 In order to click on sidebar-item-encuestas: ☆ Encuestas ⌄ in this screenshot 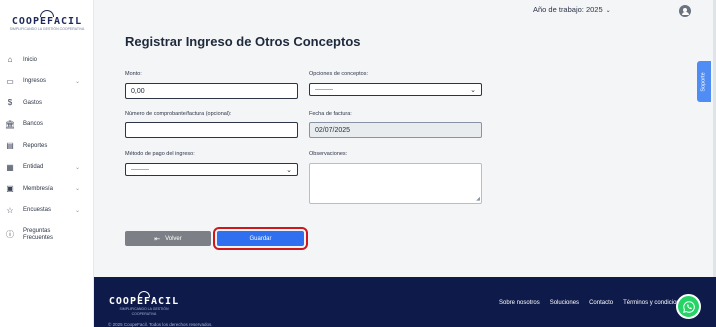, I will do `click(47, 211)`.